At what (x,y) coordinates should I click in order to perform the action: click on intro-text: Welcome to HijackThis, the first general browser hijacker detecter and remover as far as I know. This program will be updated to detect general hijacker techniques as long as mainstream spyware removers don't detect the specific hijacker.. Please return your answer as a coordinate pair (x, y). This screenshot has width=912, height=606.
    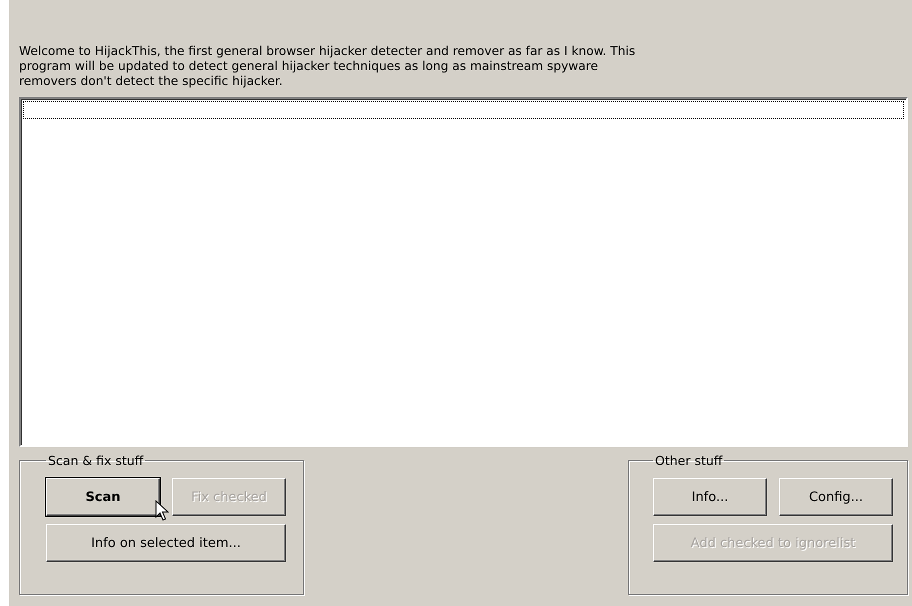
    Looking at the image, I should click on (327, 66).